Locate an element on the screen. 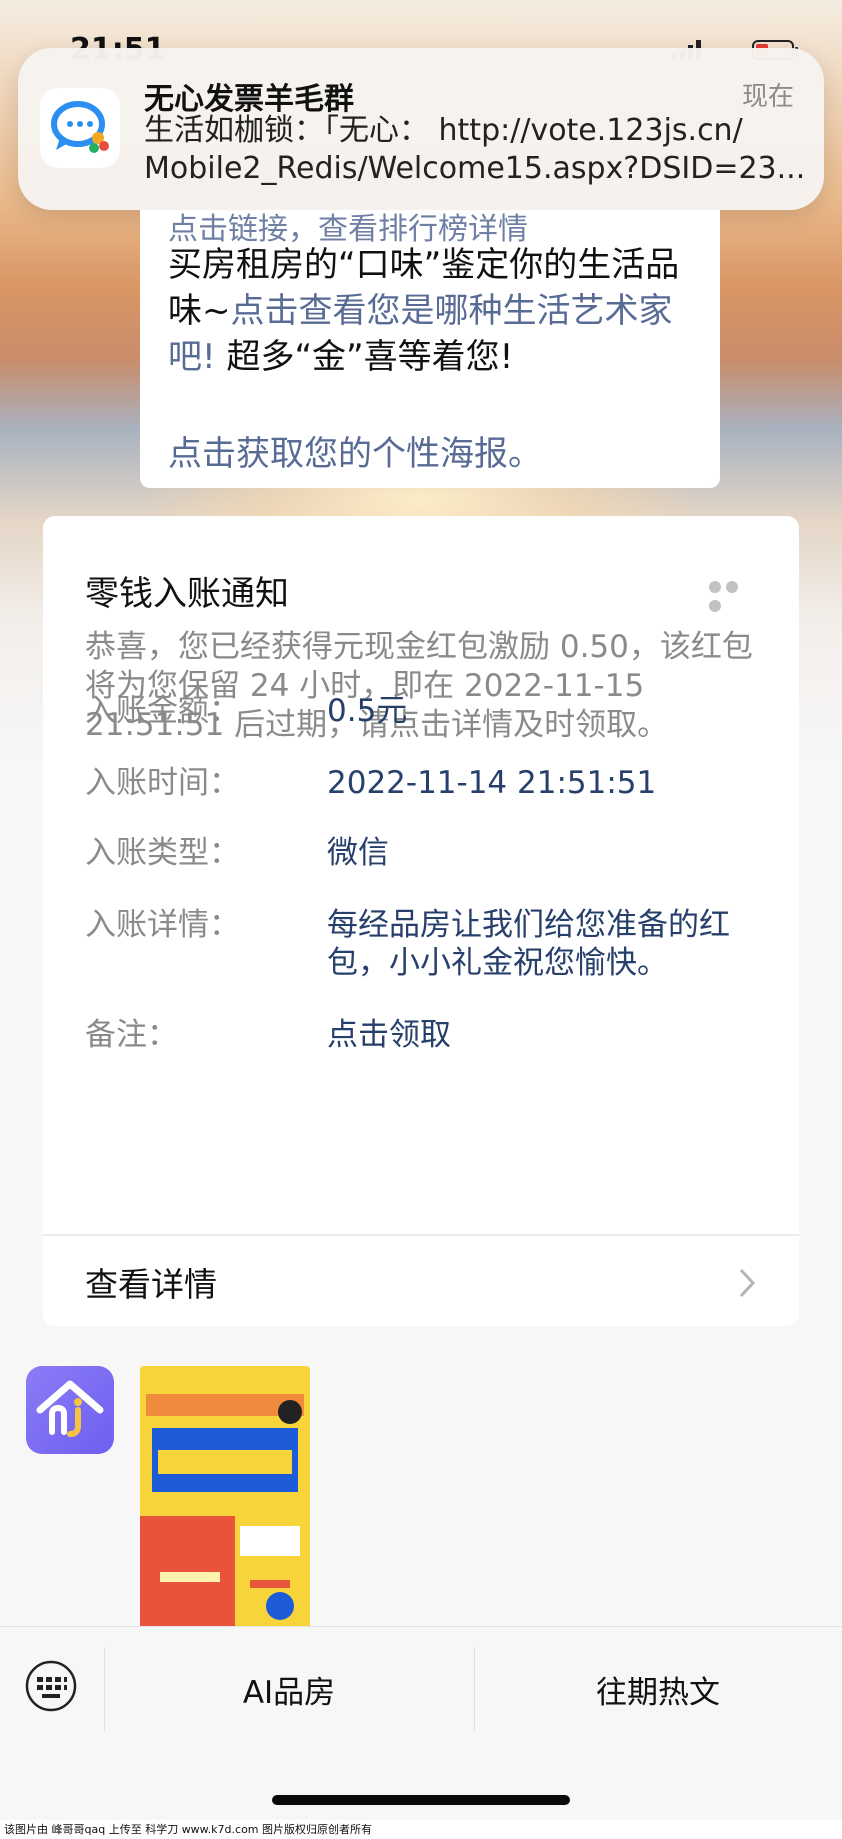  row-value: 微信 is located at coordinates (358, 853).